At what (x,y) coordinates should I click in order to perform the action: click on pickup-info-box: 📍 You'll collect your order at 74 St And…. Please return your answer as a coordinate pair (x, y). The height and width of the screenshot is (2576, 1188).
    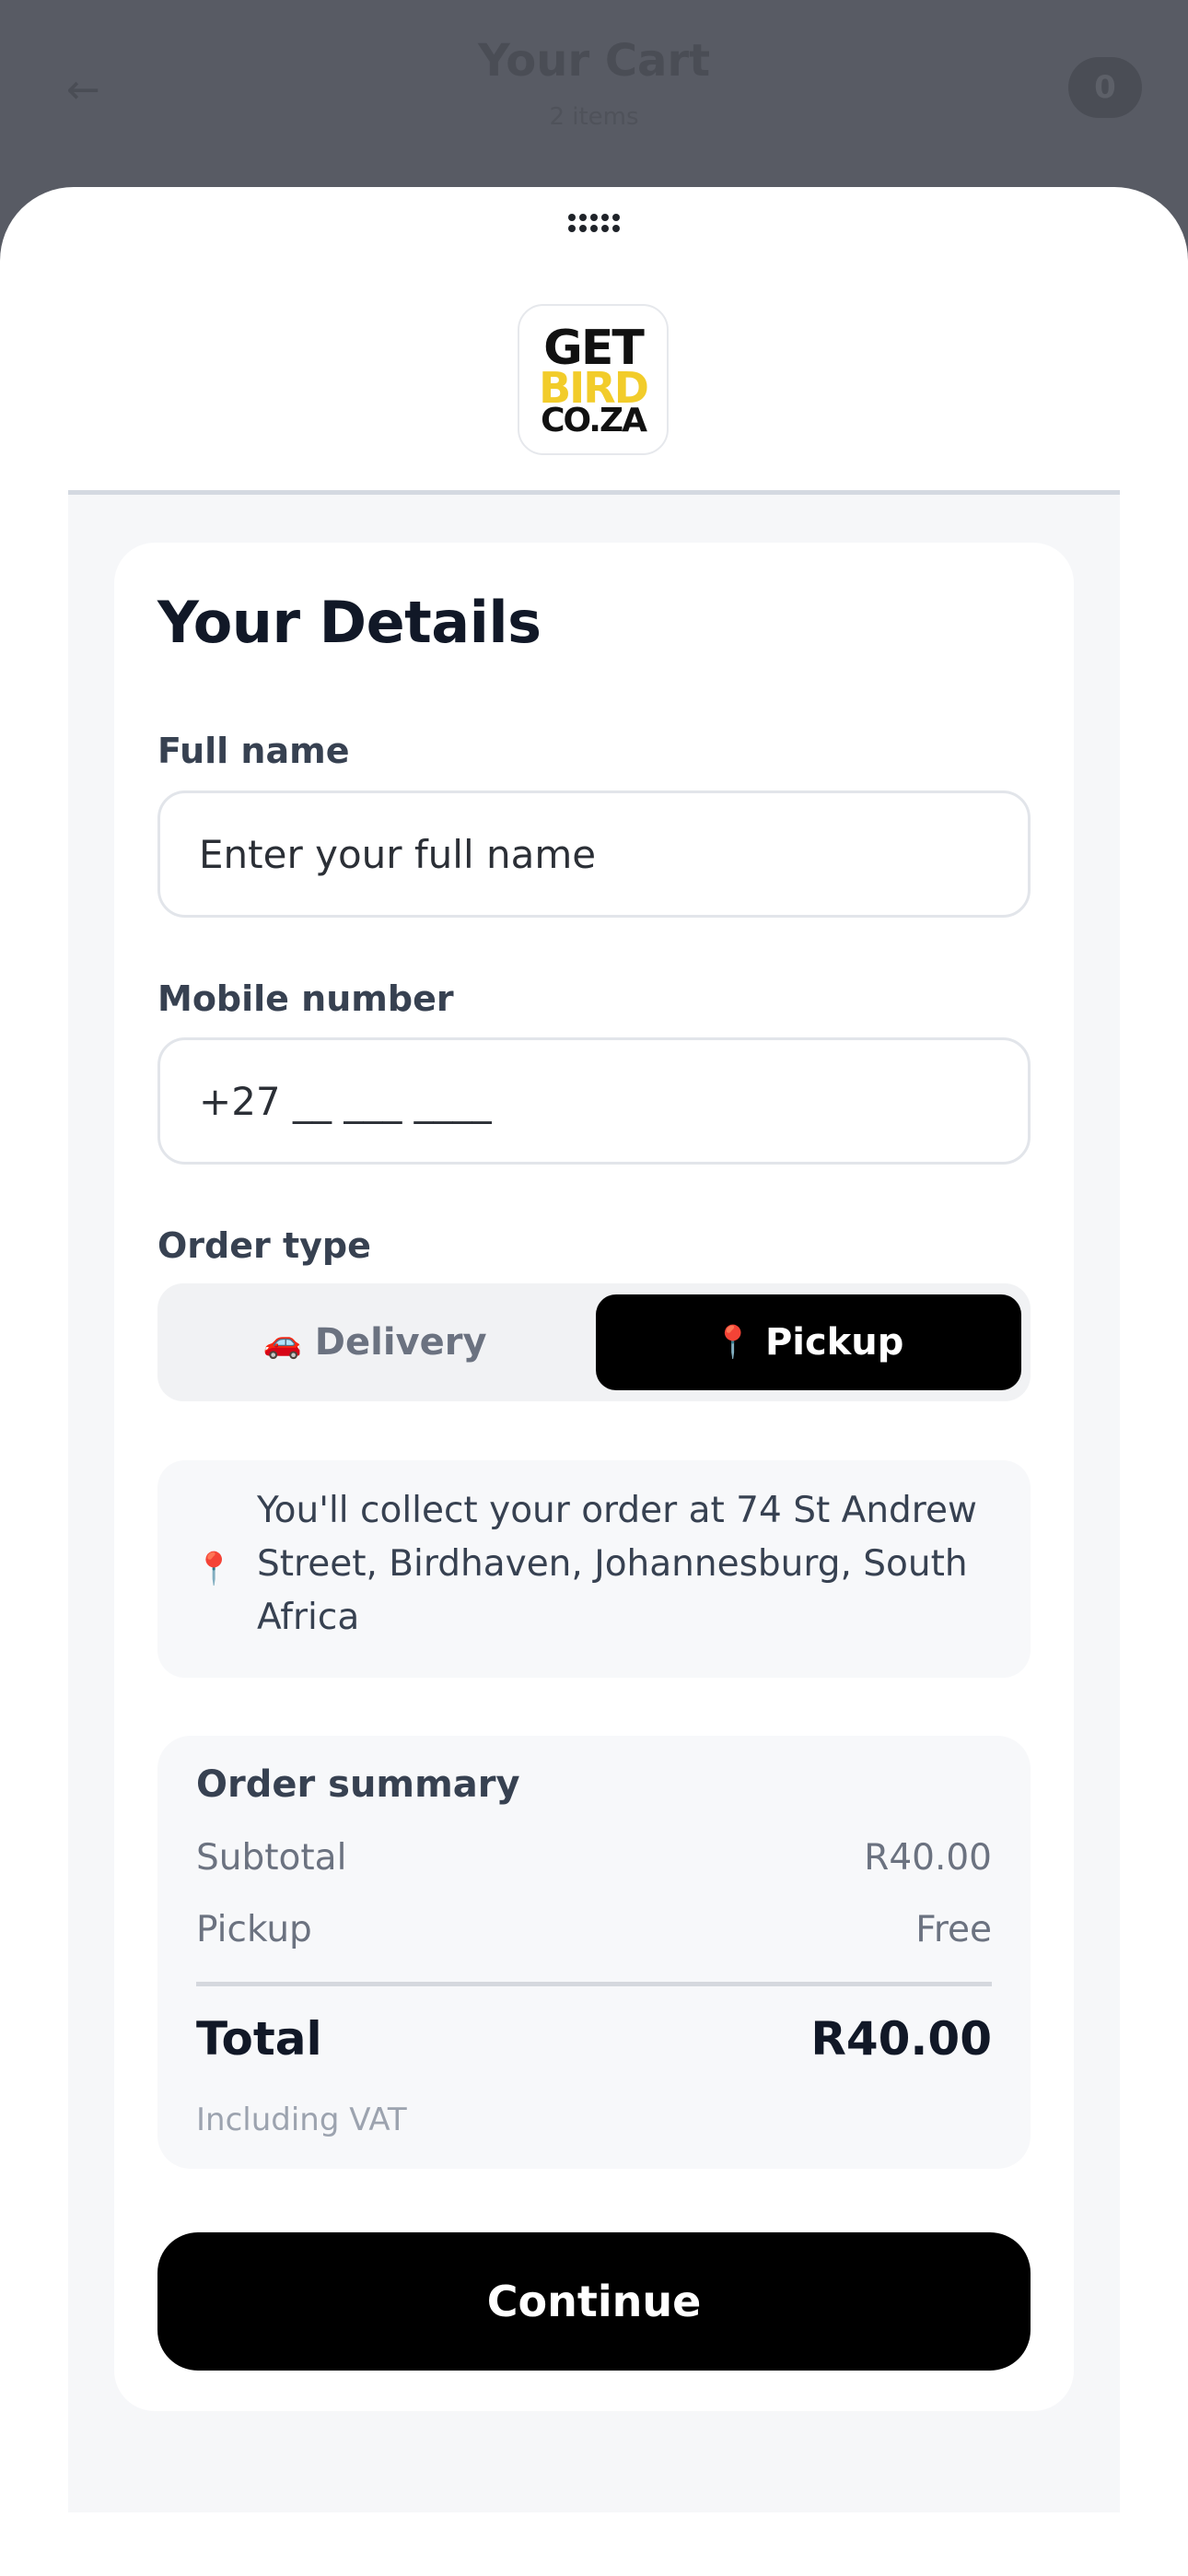
    Looking at the image, I should click on (594, 1569).